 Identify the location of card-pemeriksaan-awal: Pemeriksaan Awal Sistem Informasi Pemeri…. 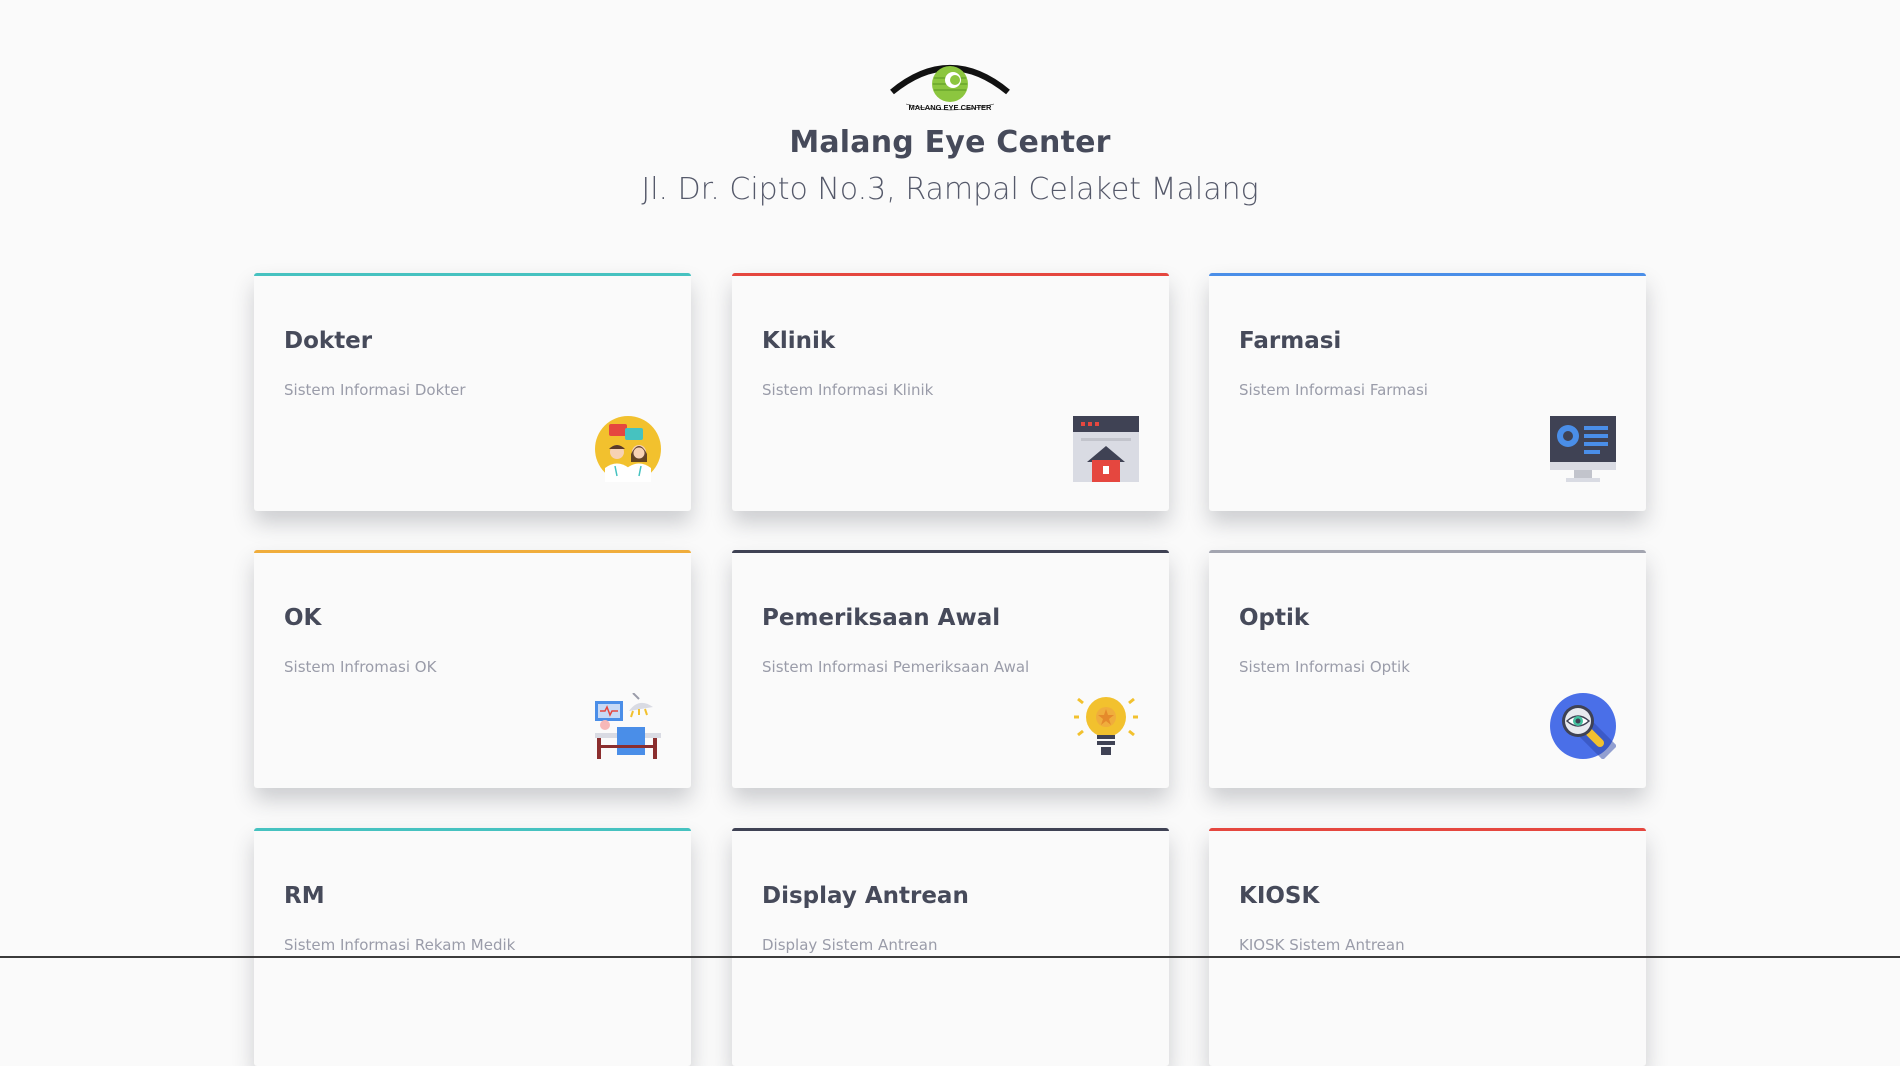
(950, 669).